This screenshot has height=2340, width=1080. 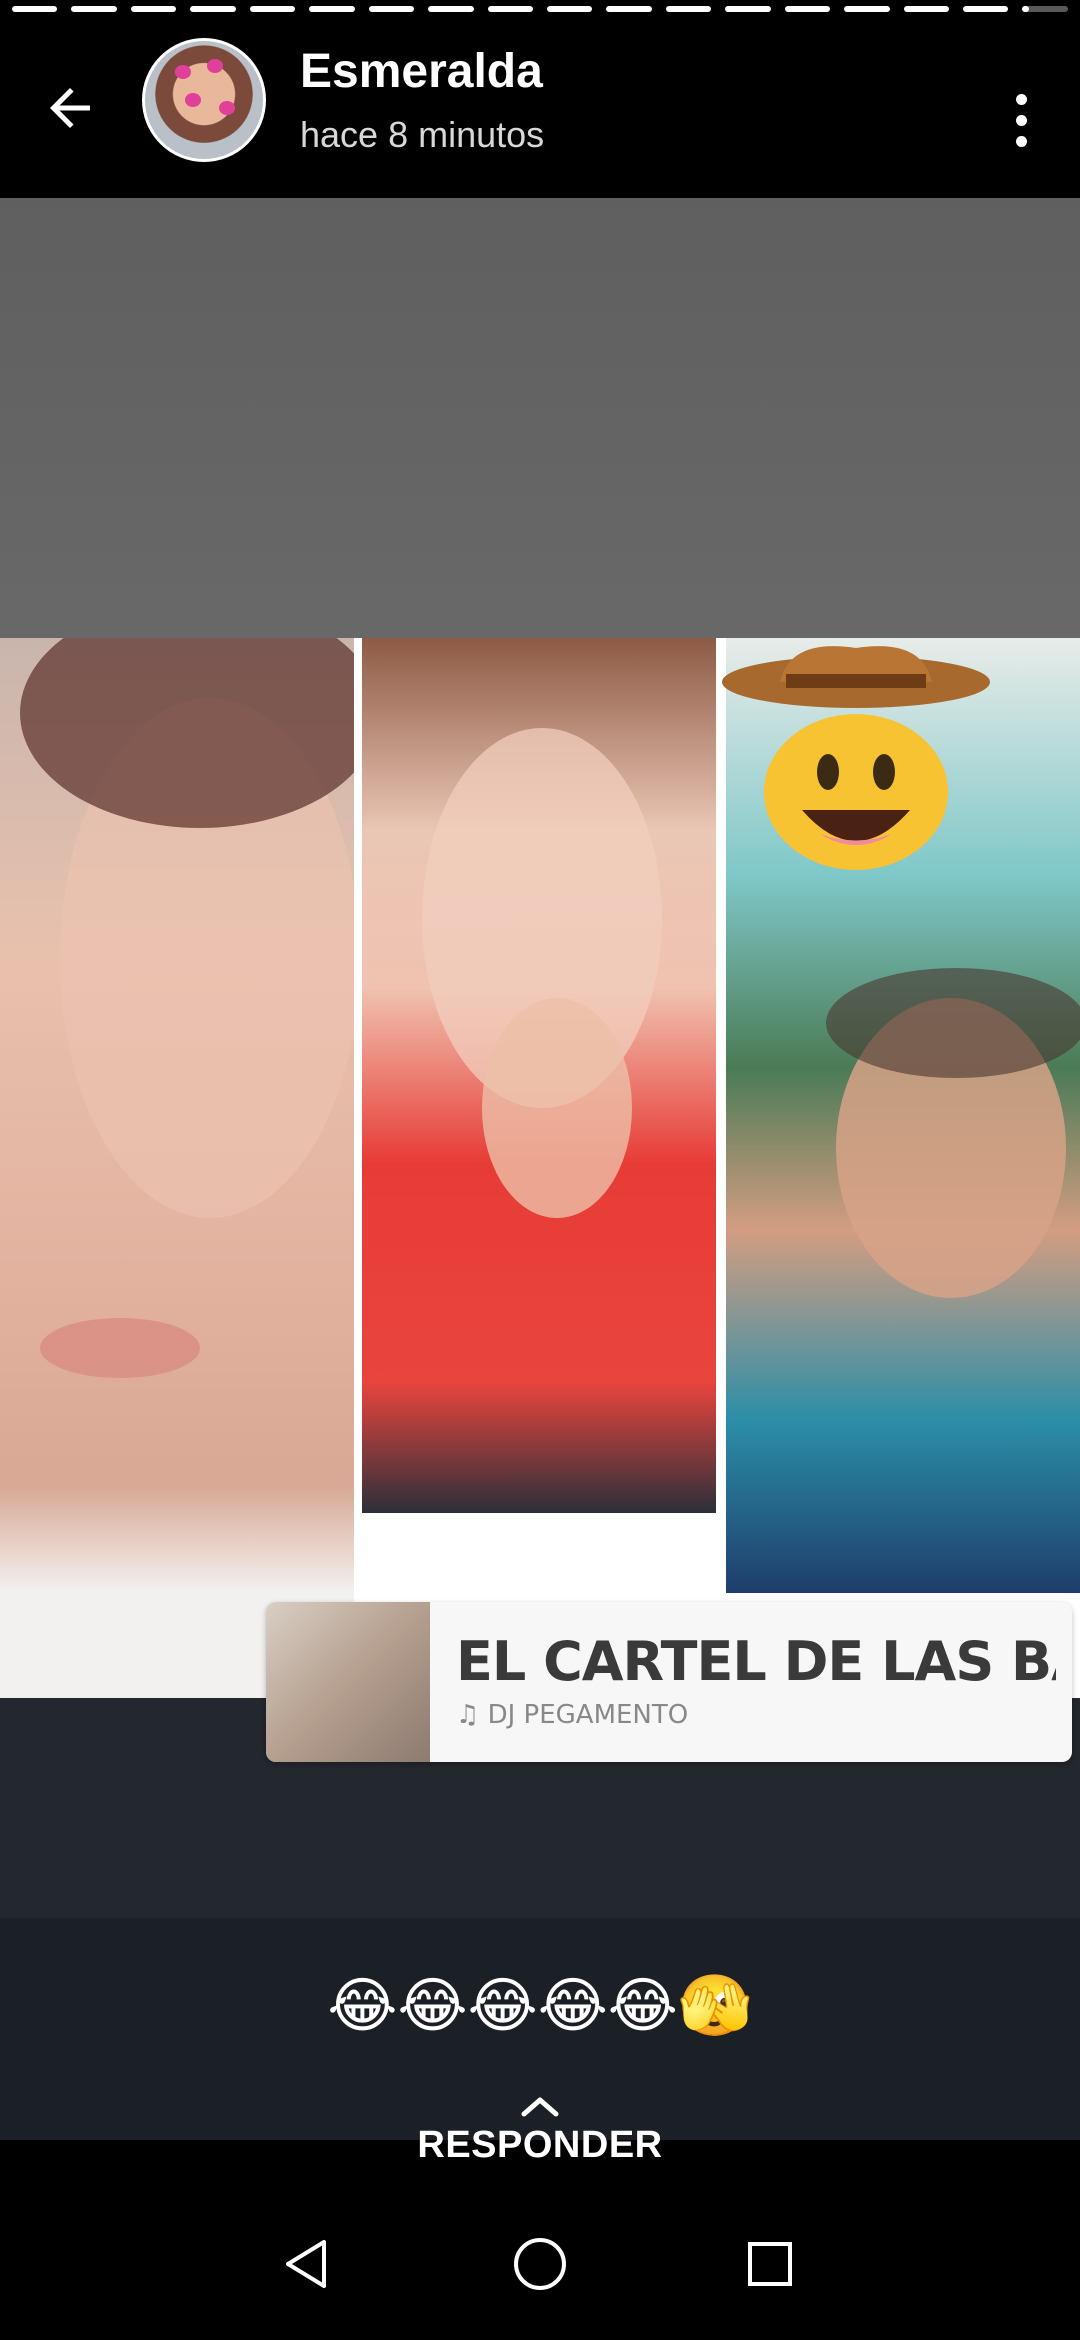 I want to click on nav-back-icon, so click(x=306, y=2264).